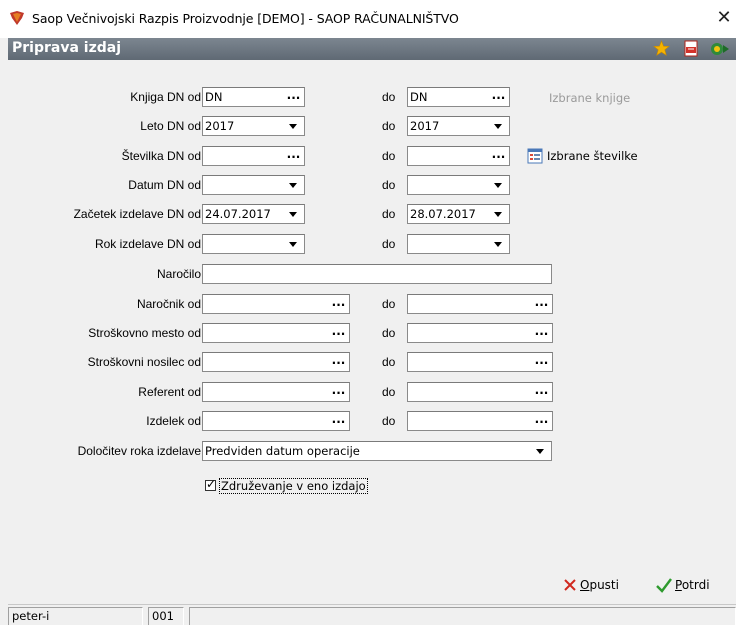 The height and width of the screenshot is (625, 736). I want to click on status-user: peter-i, so click(75, 616).